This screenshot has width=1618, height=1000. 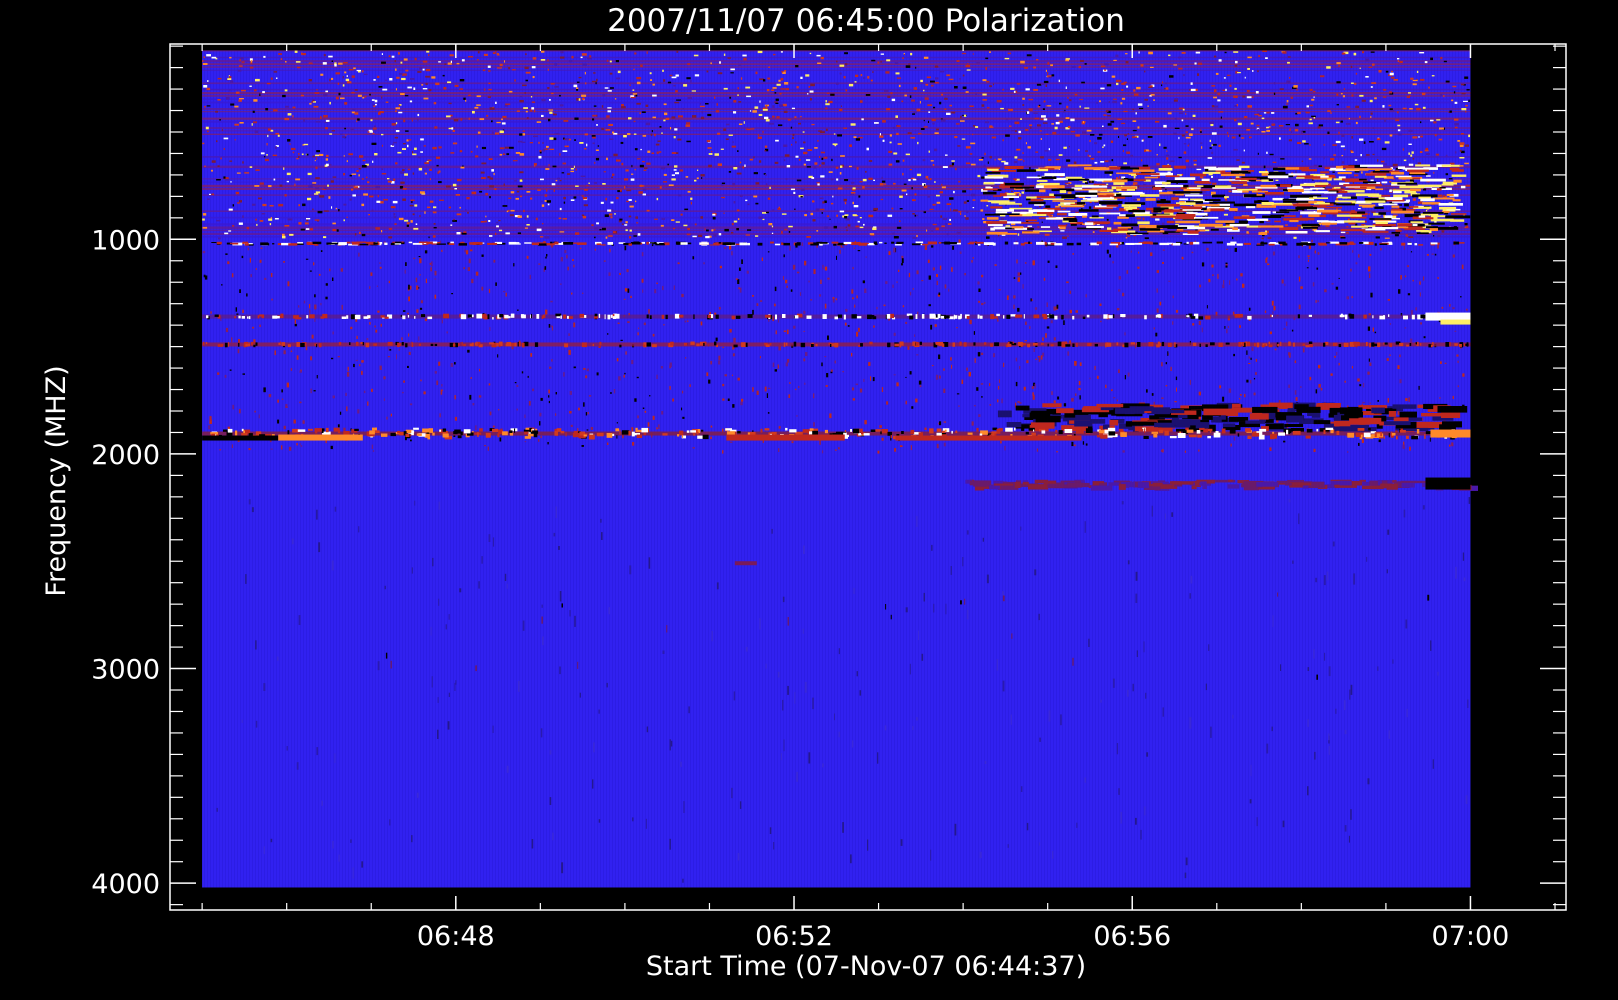 What do you see at coordinates (1471, 936) in the screenshot?
I see `x-tick-label: 07:00` at bounding box center [1471, 936].